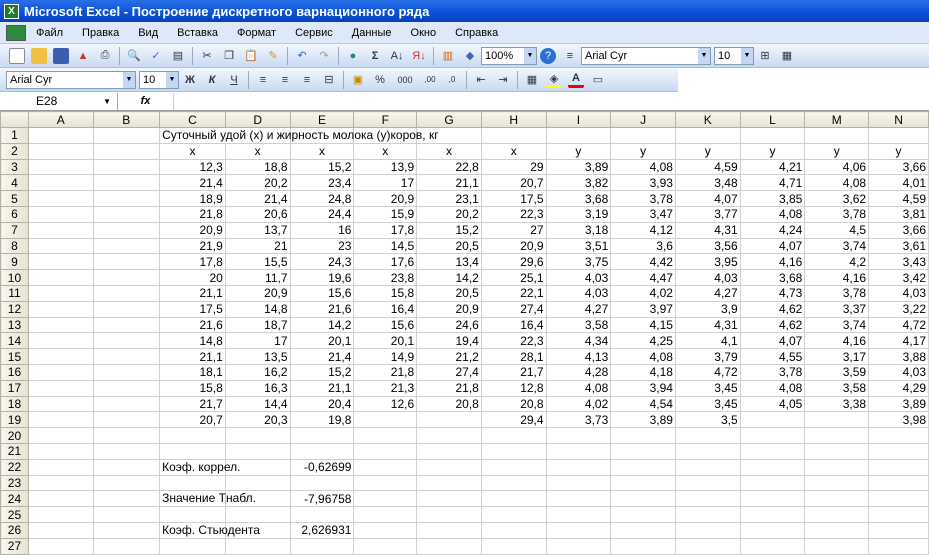  I want to click on cell-K20, so click(707, 435).